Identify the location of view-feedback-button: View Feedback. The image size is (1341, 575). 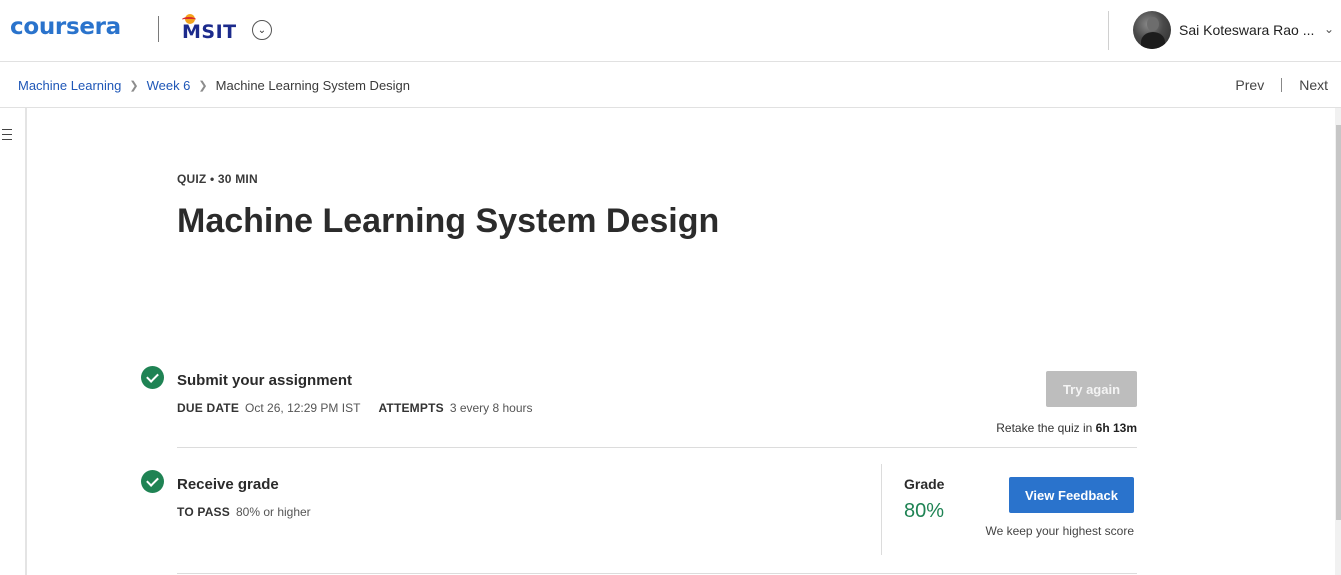
(1071, 495).